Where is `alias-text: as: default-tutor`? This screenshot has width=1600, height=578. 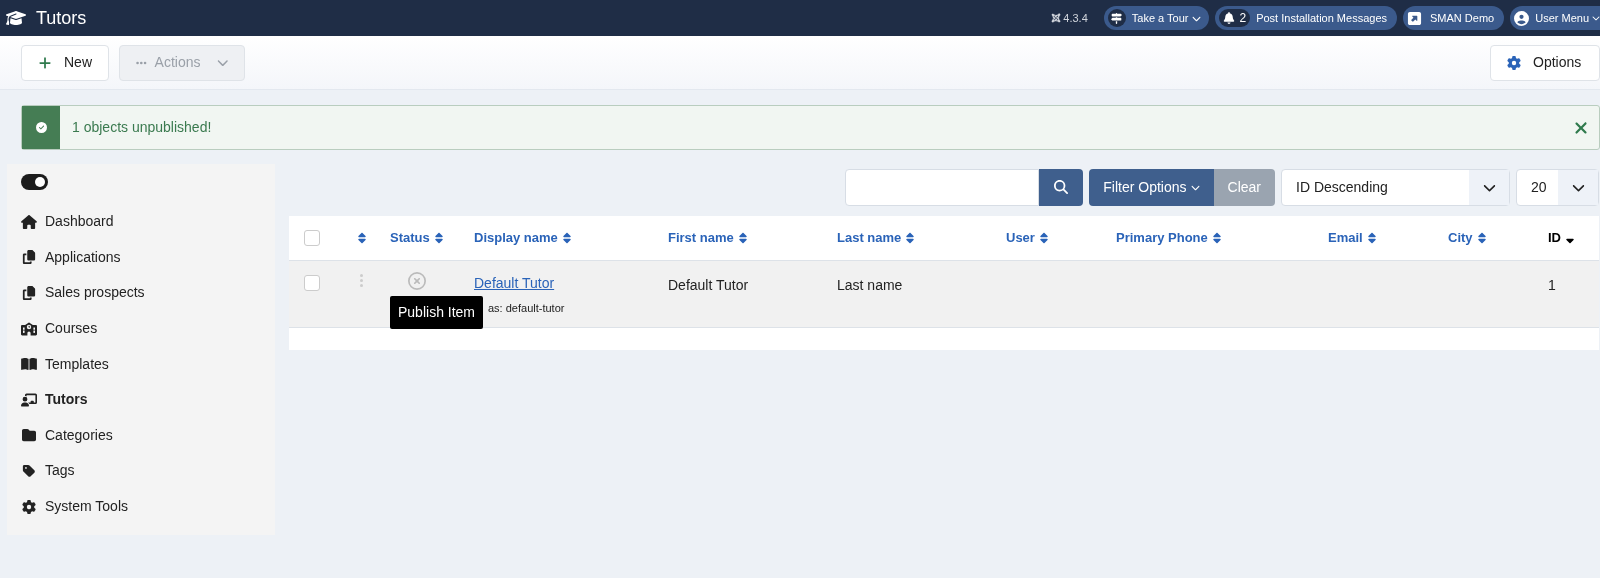
alias-text: as: default-tutor is located at coordinates (526, 308).